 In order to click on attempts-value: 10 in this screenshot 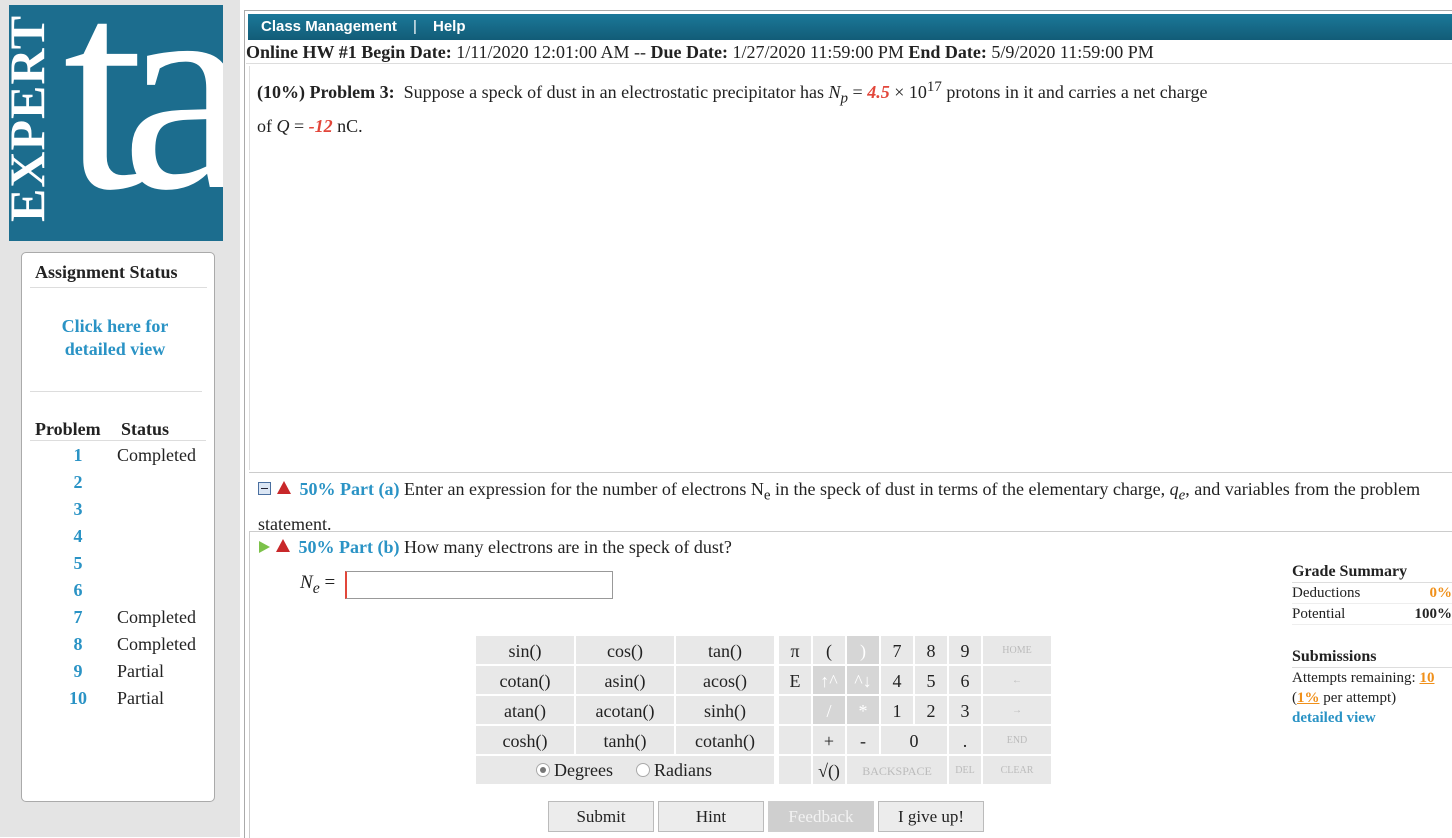, I will do `click(1426, 678)`.